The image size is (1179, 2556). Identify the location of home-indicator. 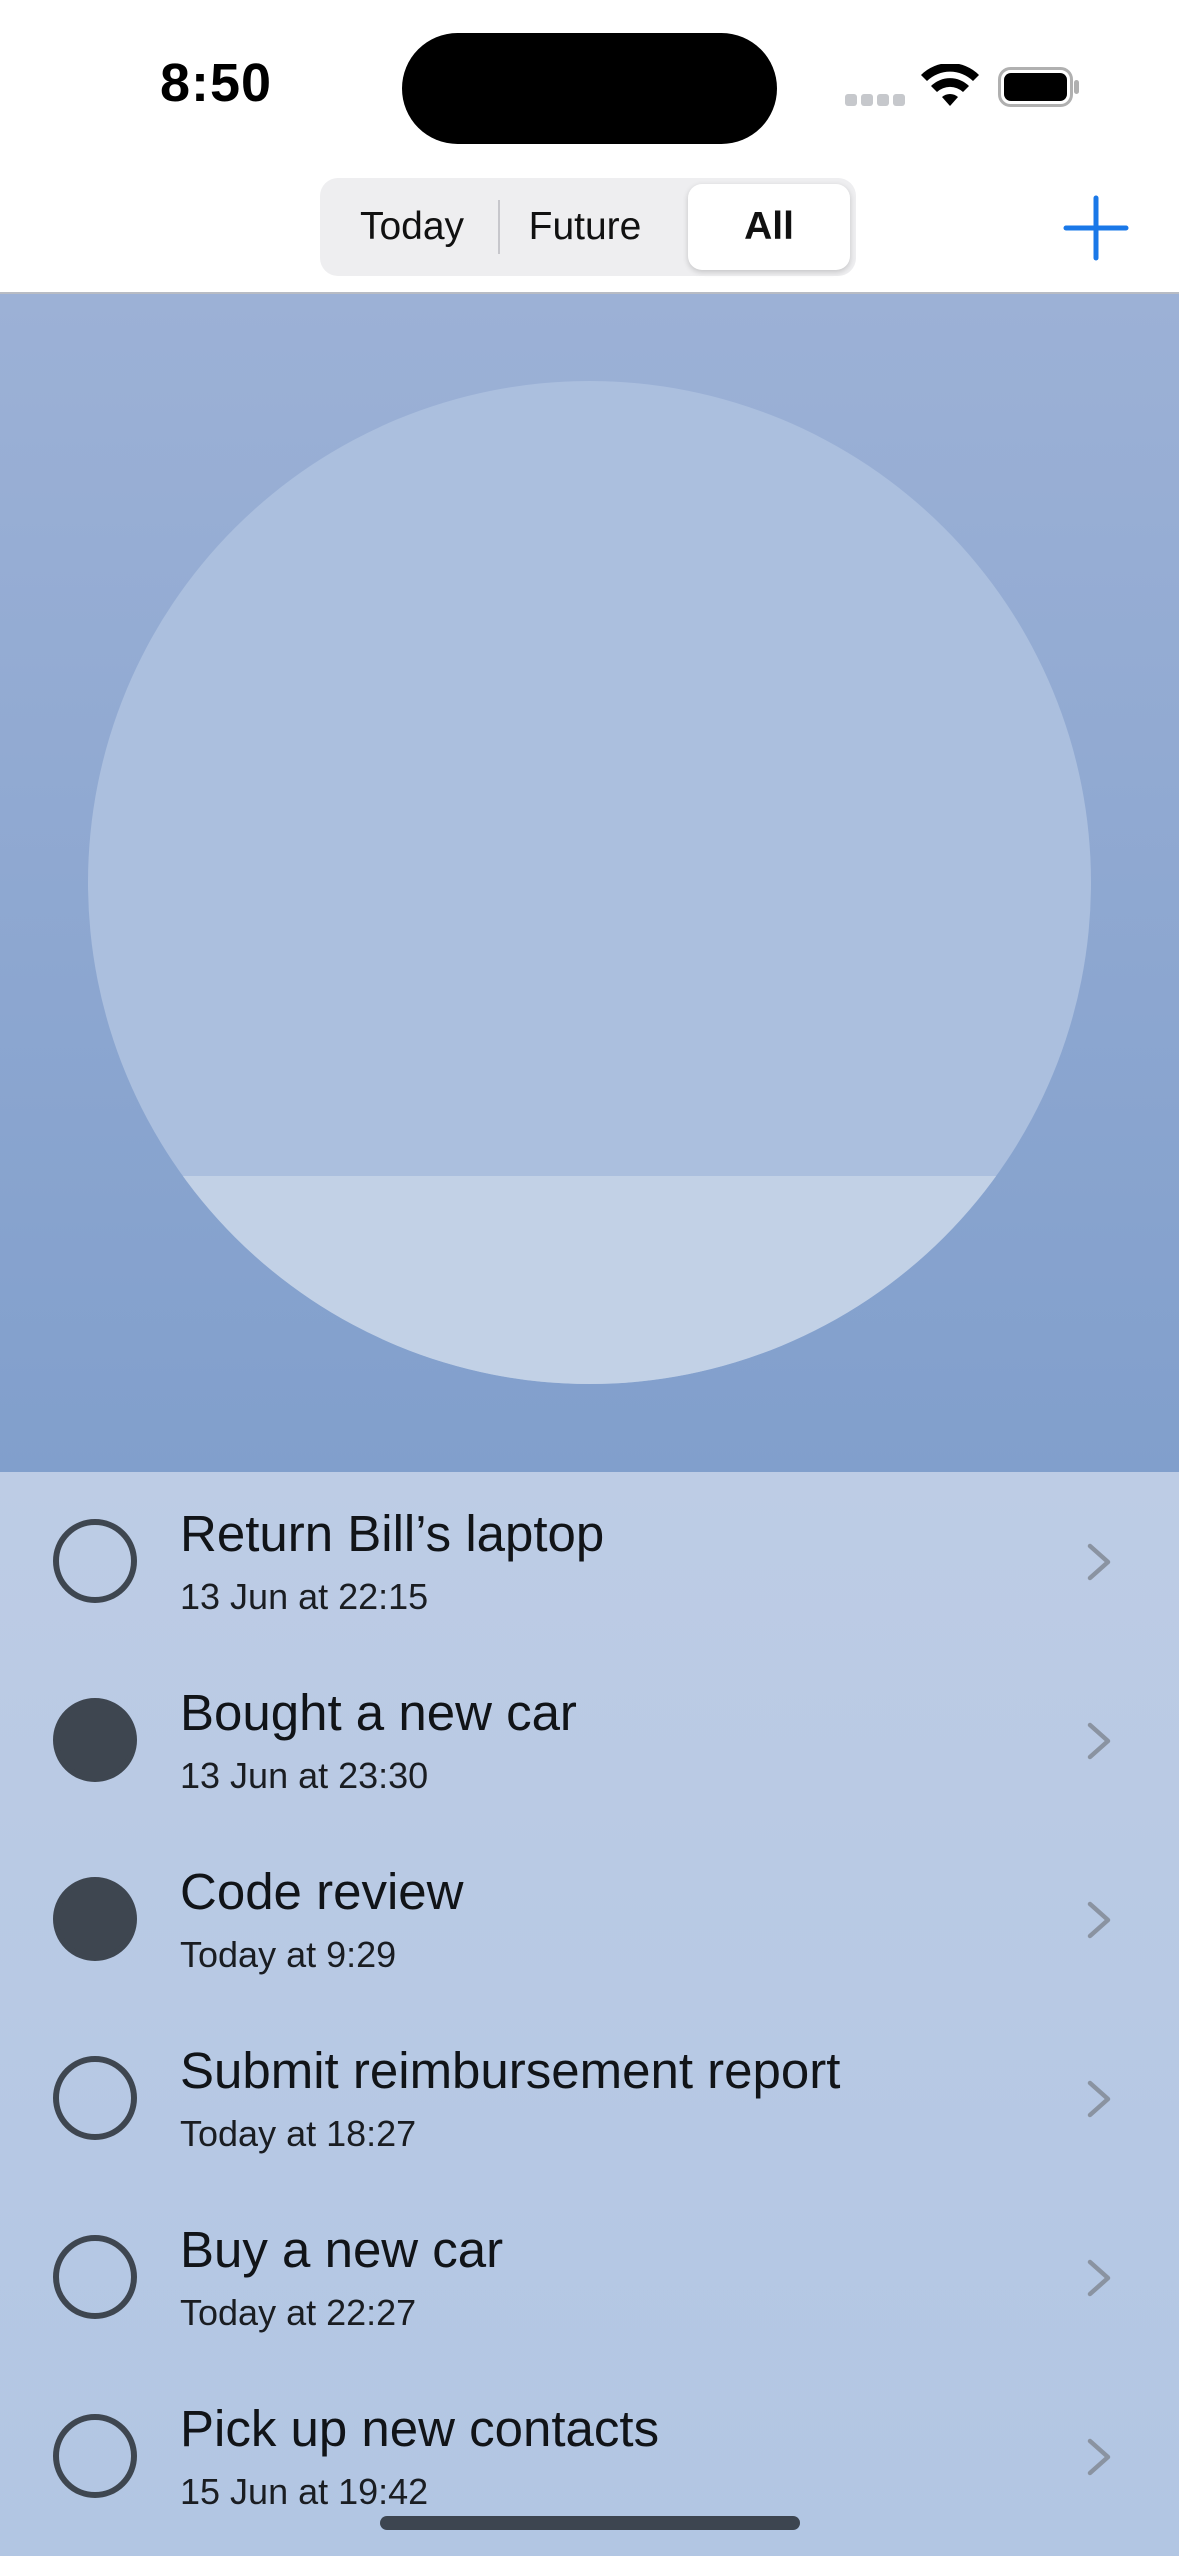
(590, 2523).